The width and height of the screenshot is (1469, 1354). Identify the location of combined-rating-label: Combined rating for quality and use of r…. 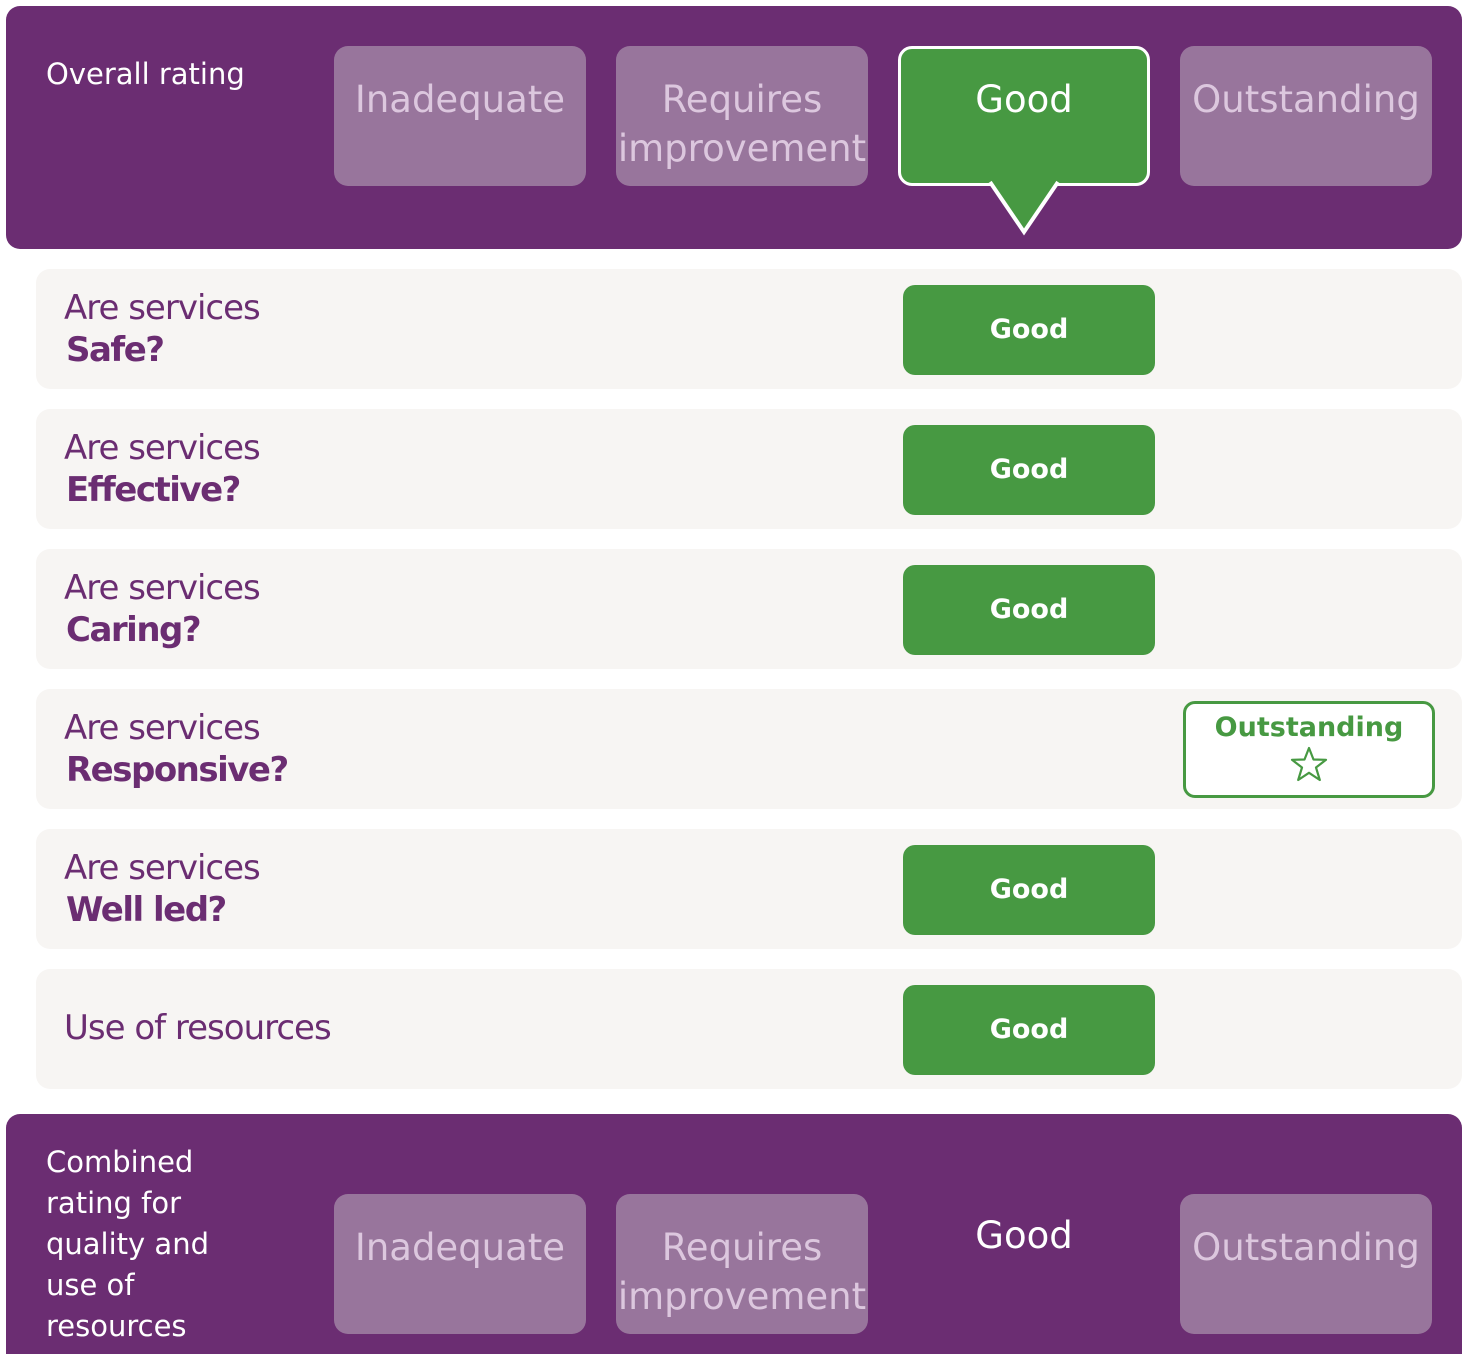
(127, 1244).